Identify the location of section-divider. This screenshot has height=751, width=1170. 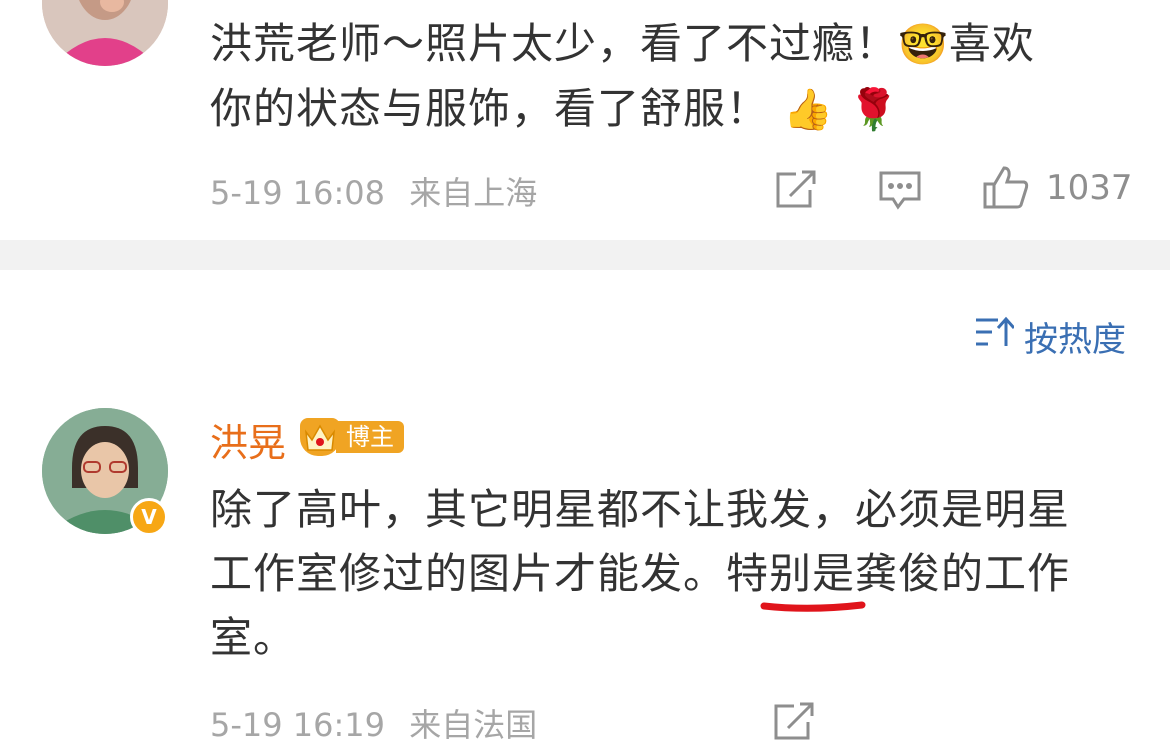
(585, 255).